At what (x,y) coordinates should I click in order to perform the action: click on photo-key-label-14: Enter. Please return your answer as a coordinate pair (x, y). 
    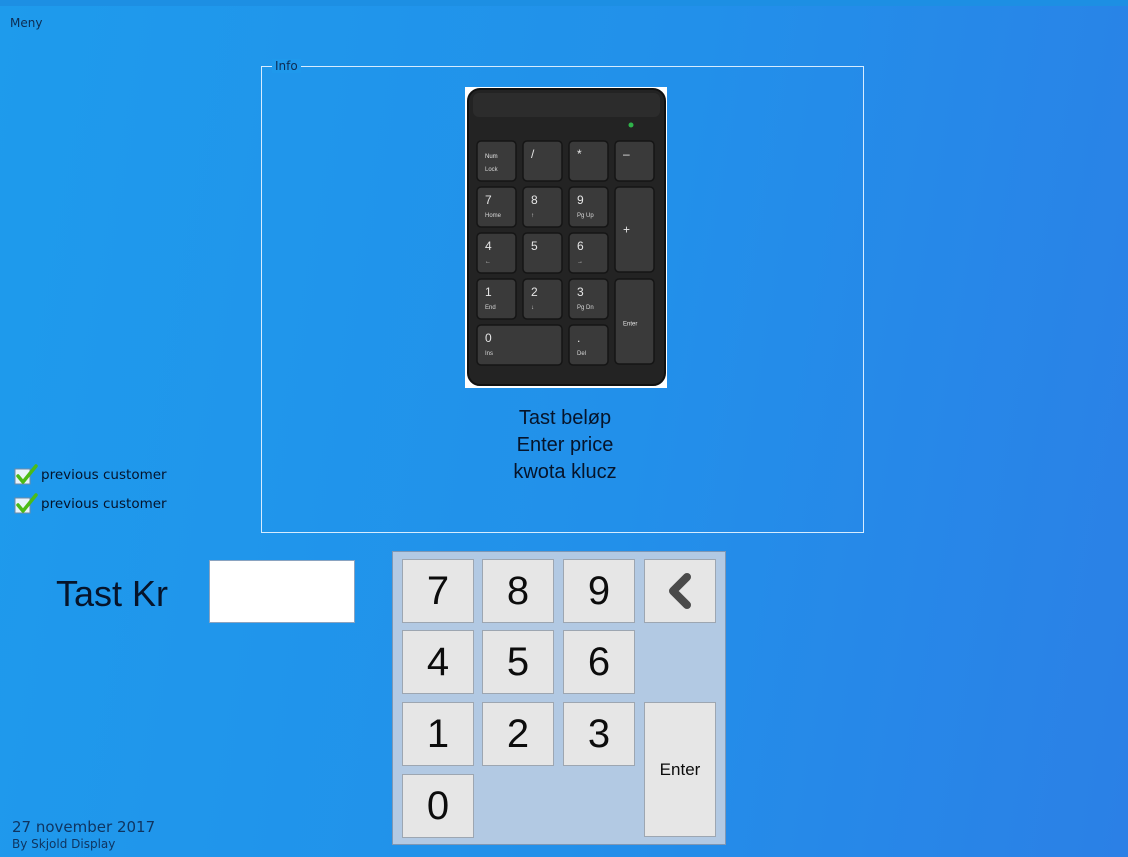
    Looking at the image, I should click on (630, 325).